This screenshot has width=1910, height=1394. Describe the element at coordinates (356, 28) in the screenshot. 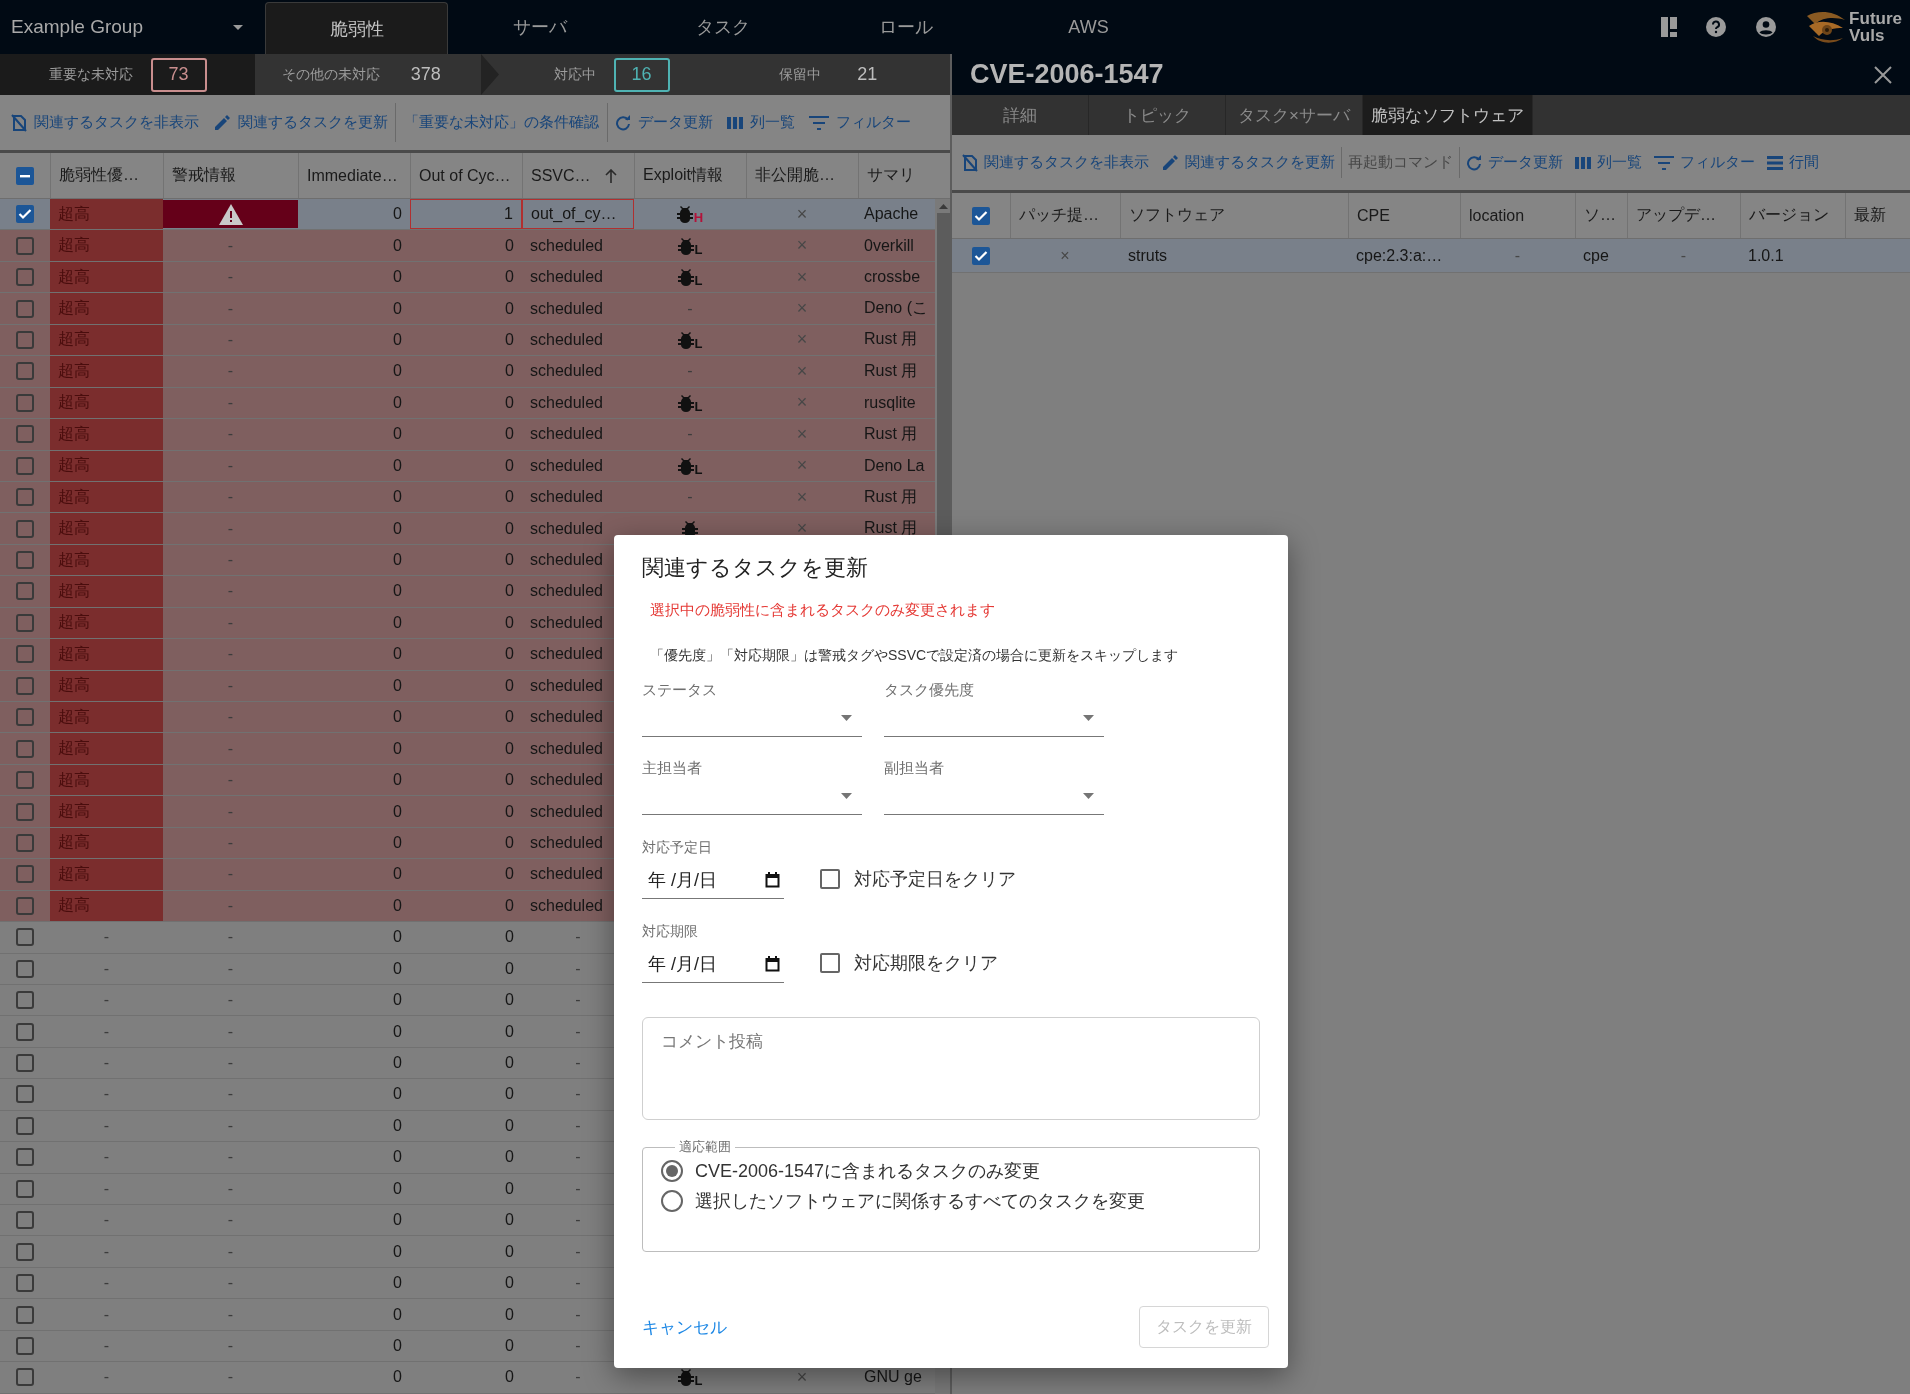

I see `nav-tab: 脆弱性` at that location.